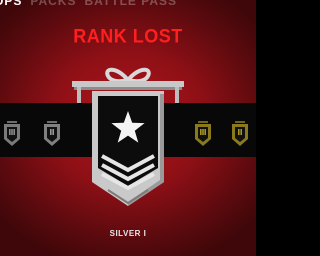 The image size is (320, 256). I want to click on tab-ops: OPS, so click(11, 4).